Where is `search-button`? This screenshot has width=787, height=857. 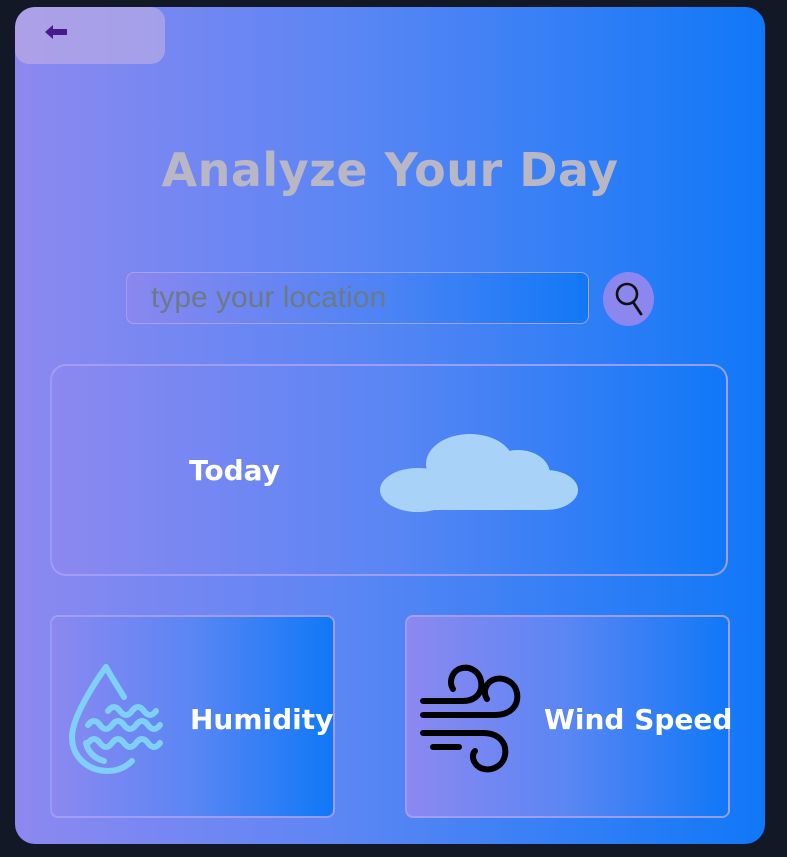
search-button is located at coordinates (628, 299).